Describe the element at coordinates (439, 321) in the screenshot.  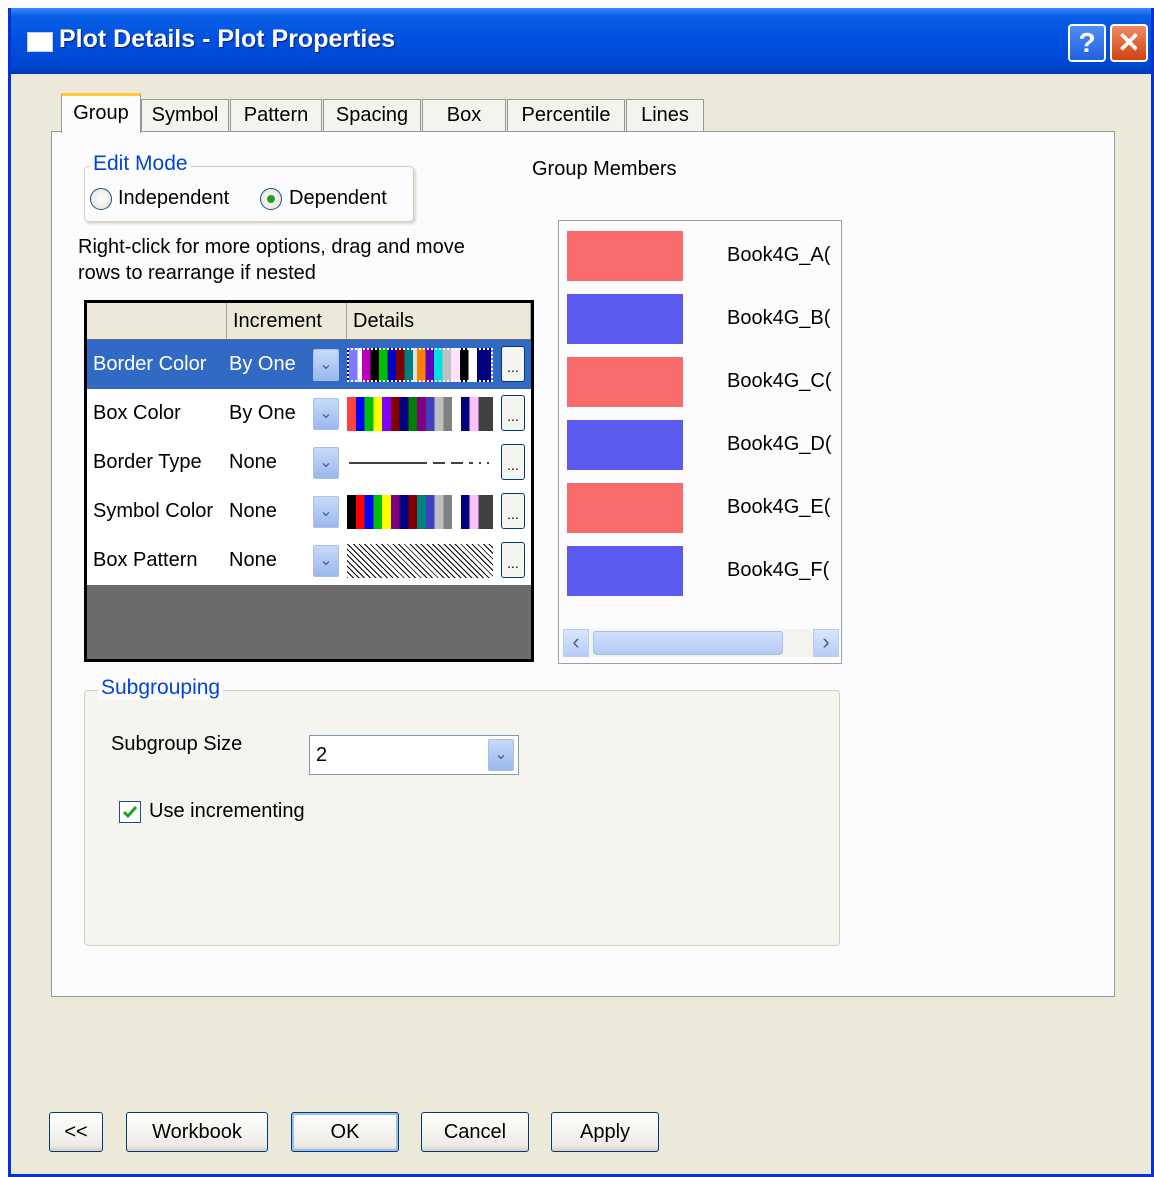
I see `grid-header-details: Details` at that location.